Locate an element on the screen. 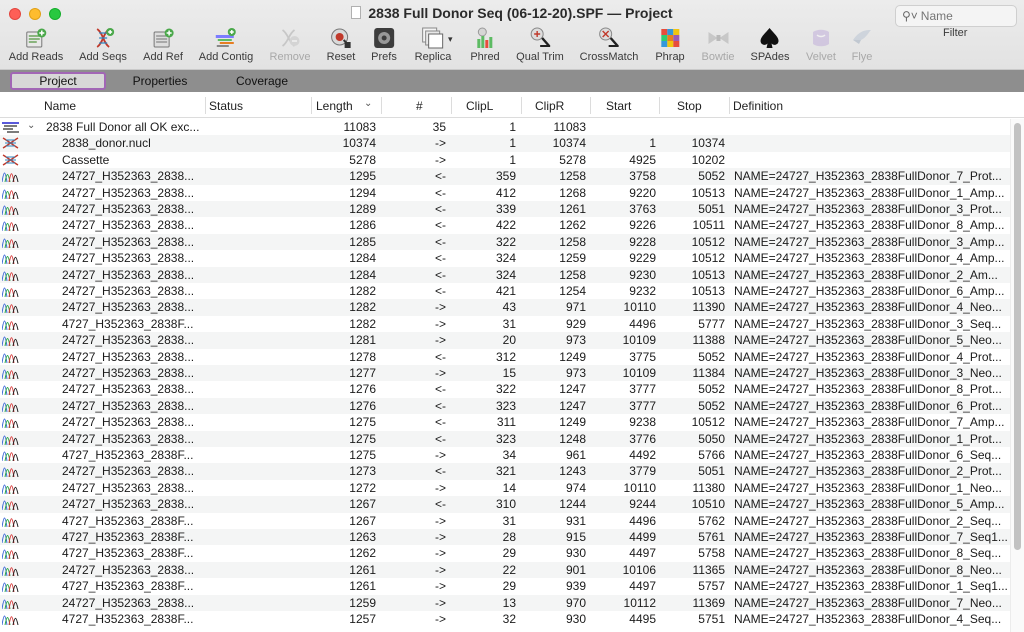 The image size is (1024, 632). toolbar-button-label: Flye is located at coordinates (862, 57).